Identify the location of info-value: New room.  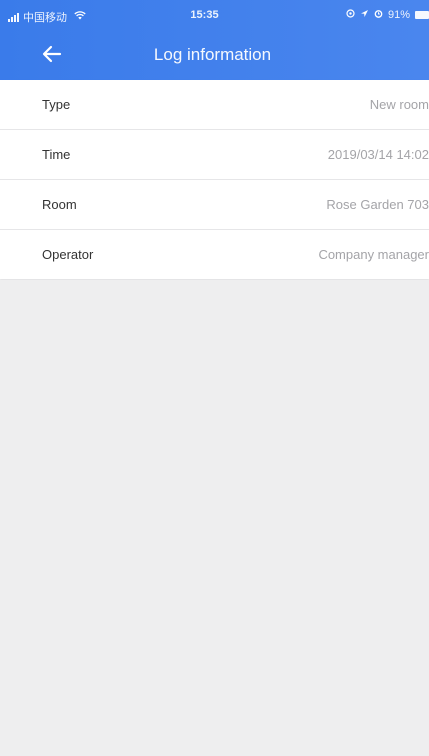
(399, 104).